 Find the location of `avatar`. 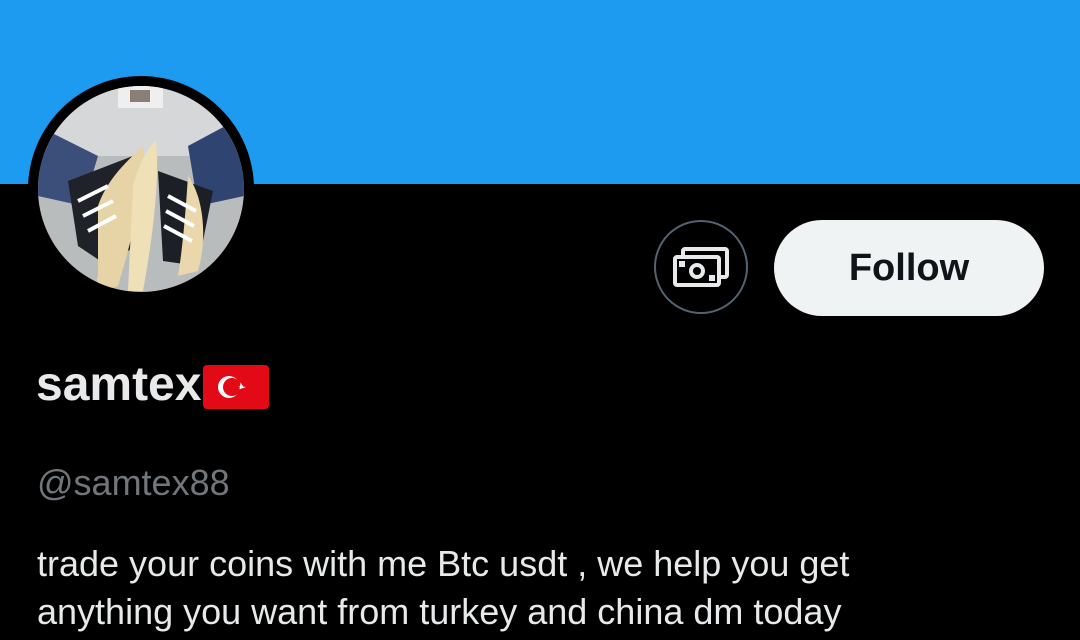

avatar is located at coordinates (141, 189).